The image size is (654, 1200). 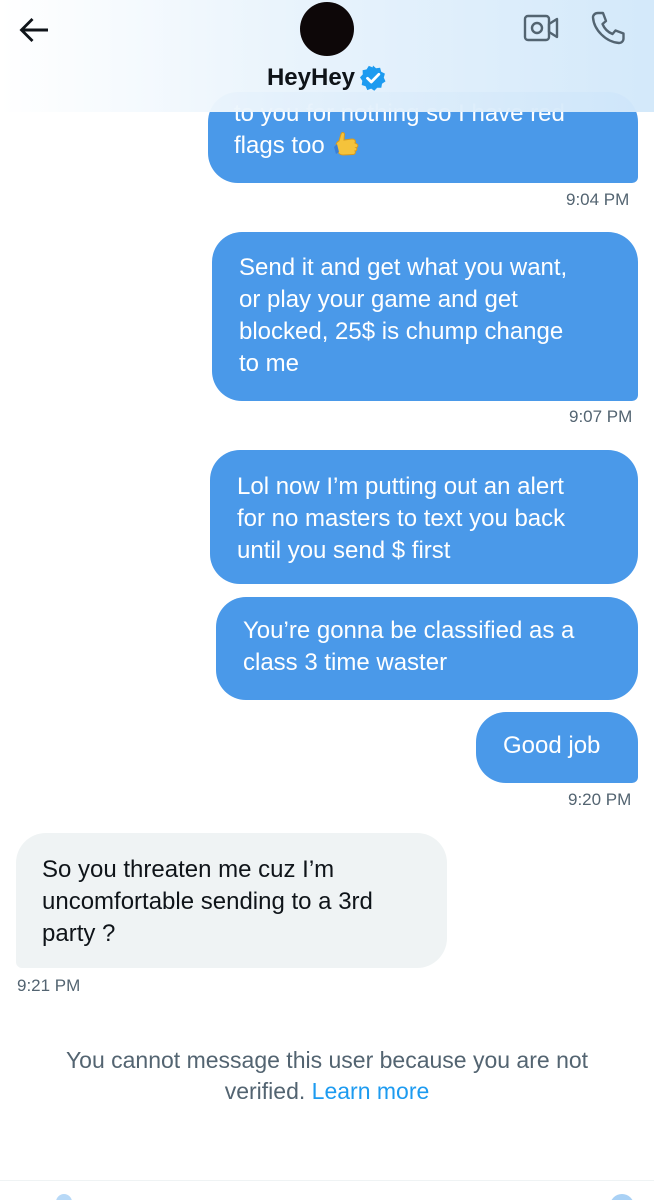 What do you see at coordinates (188, 869) in the screenshot?
I see `message-text-line: So you threaten me cuz I’m` at bounding box center [188, 869].